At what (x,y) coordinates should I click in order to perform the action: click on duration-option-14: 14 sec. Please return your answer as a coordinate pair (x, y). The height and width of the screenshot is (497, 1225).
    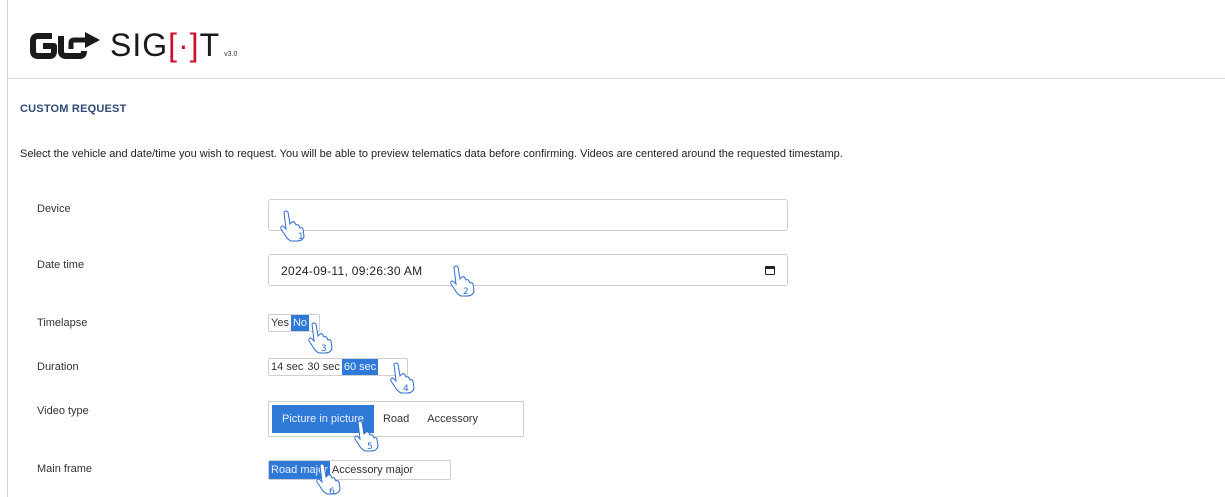
    Looking at the image, I should click on (287, 367).